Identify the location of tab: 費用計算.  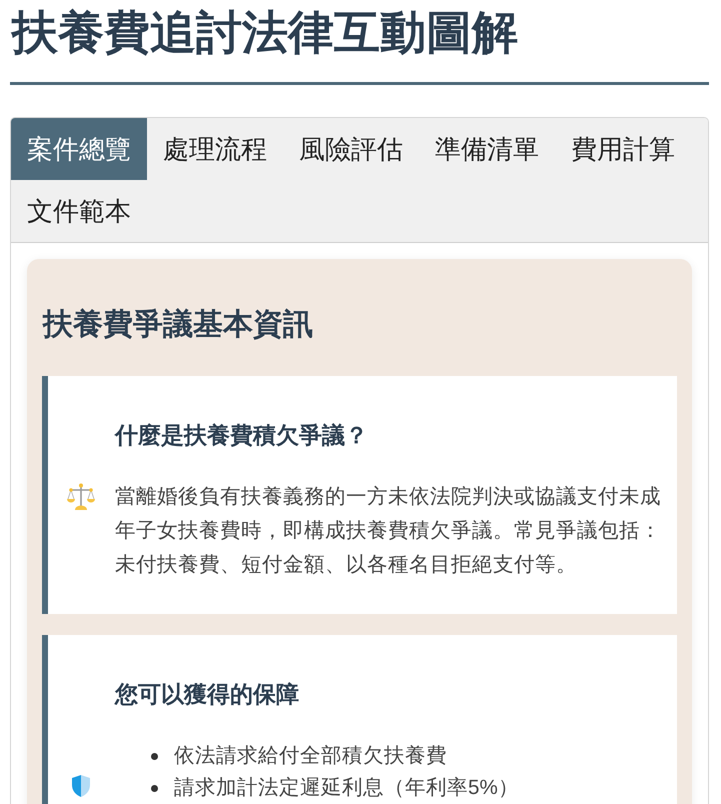
(623, 149).